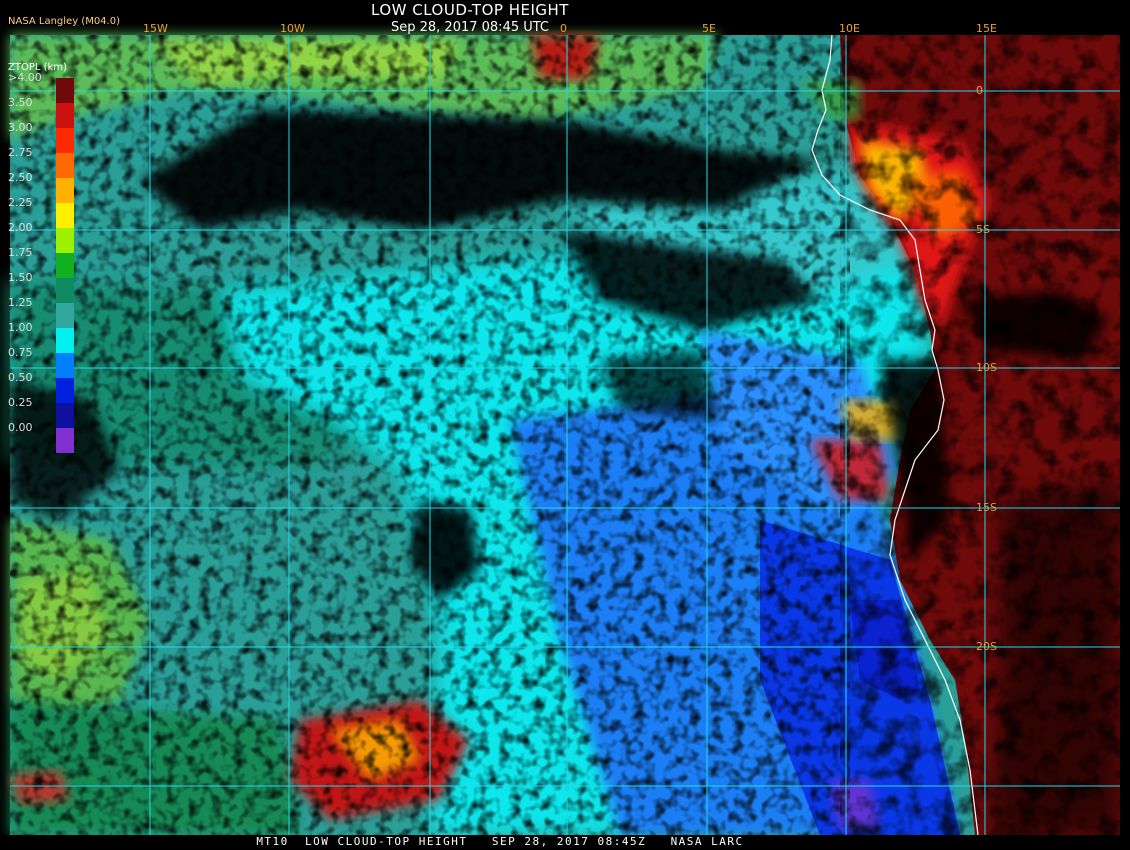 Image resolution: width=1130 pixels, height=850 pixels. I want to click on legend-item-label: 0.25, so click(20, 402).